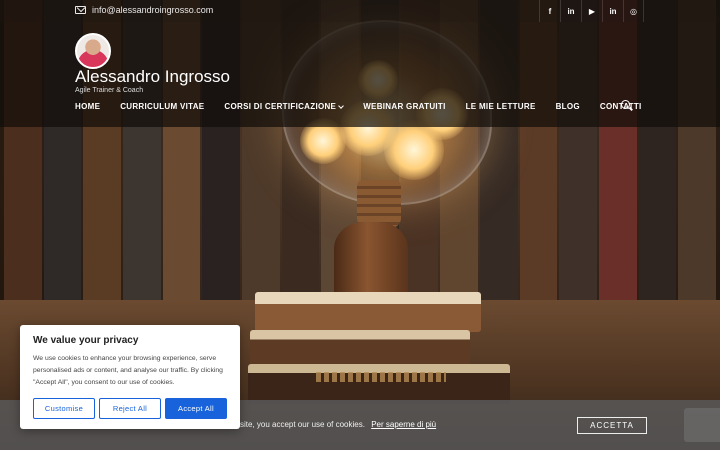  I want to click on nav-le-mie-letture: LE MIE LETTURE, so click(501, 106).